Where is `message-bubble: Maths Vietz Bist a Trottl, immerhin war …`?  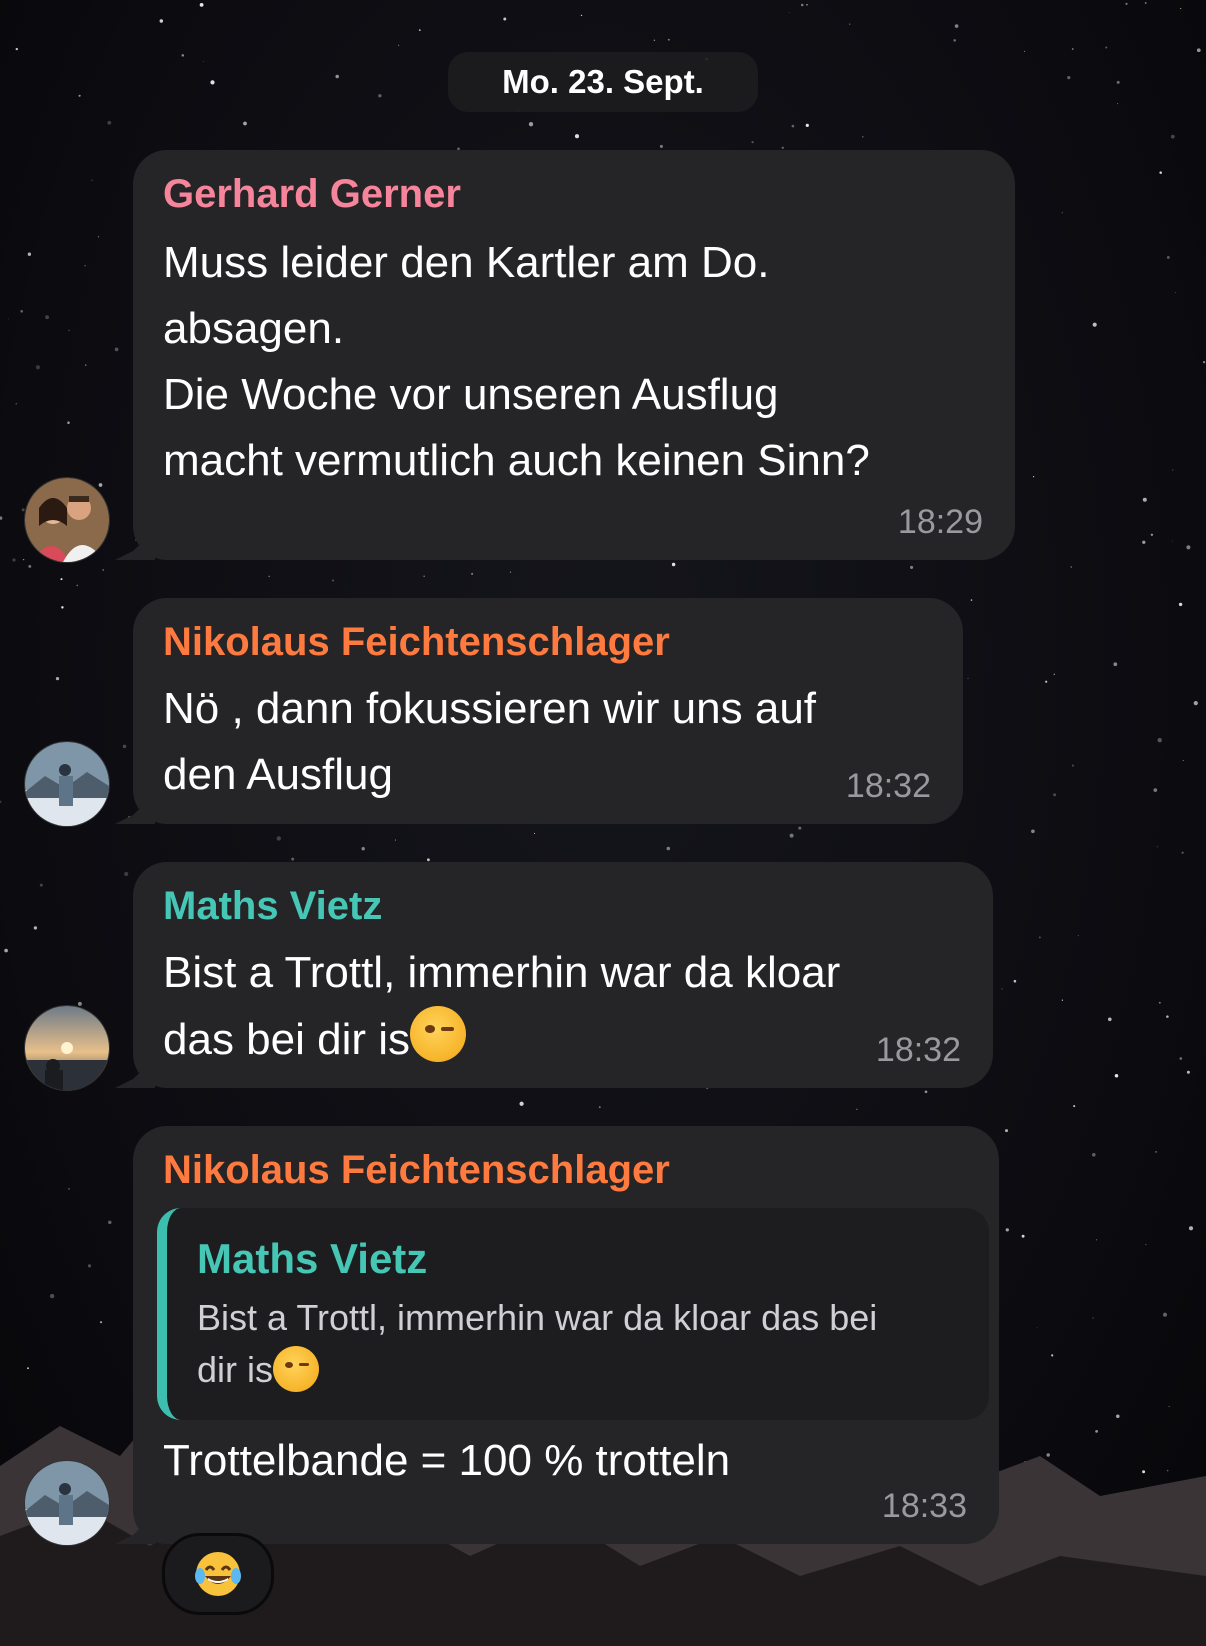
message-bubble: Maths Vietz Bist a Trottl, immerhin war … is located at coordinates (563, 975).